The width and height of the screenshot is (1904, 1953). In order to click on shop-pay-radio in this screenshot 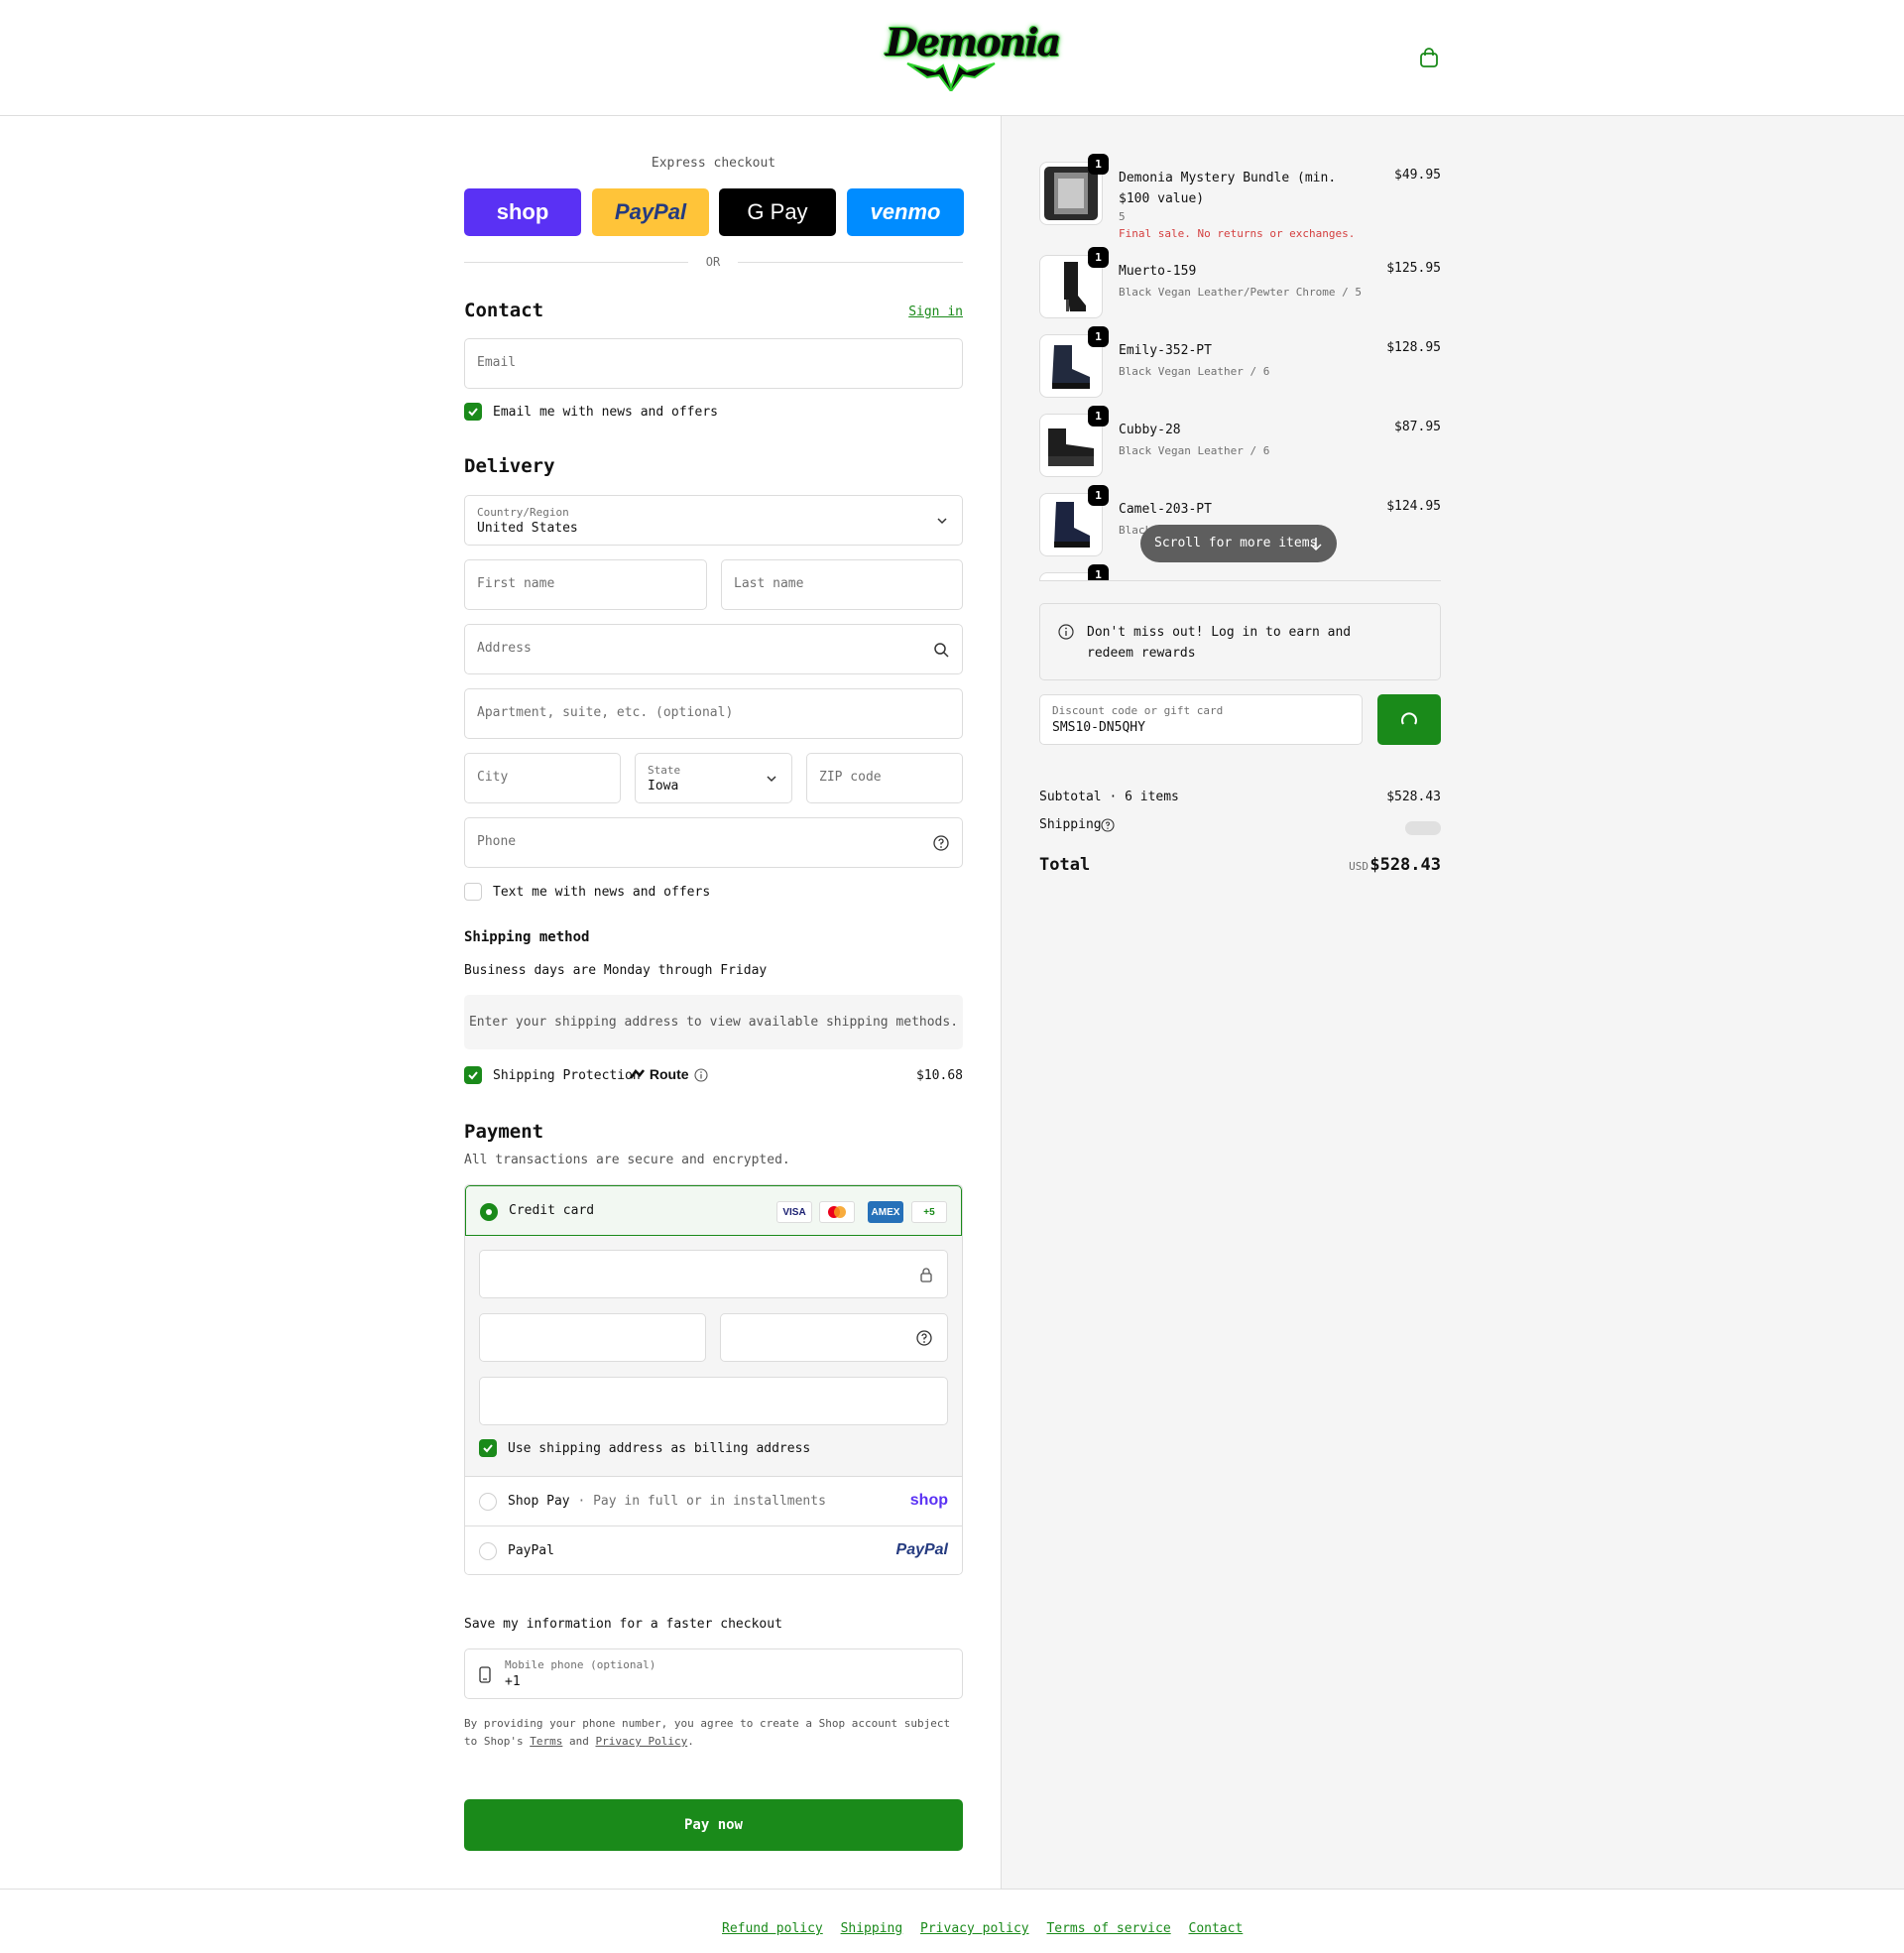, I will do `click(488, 1502)`.